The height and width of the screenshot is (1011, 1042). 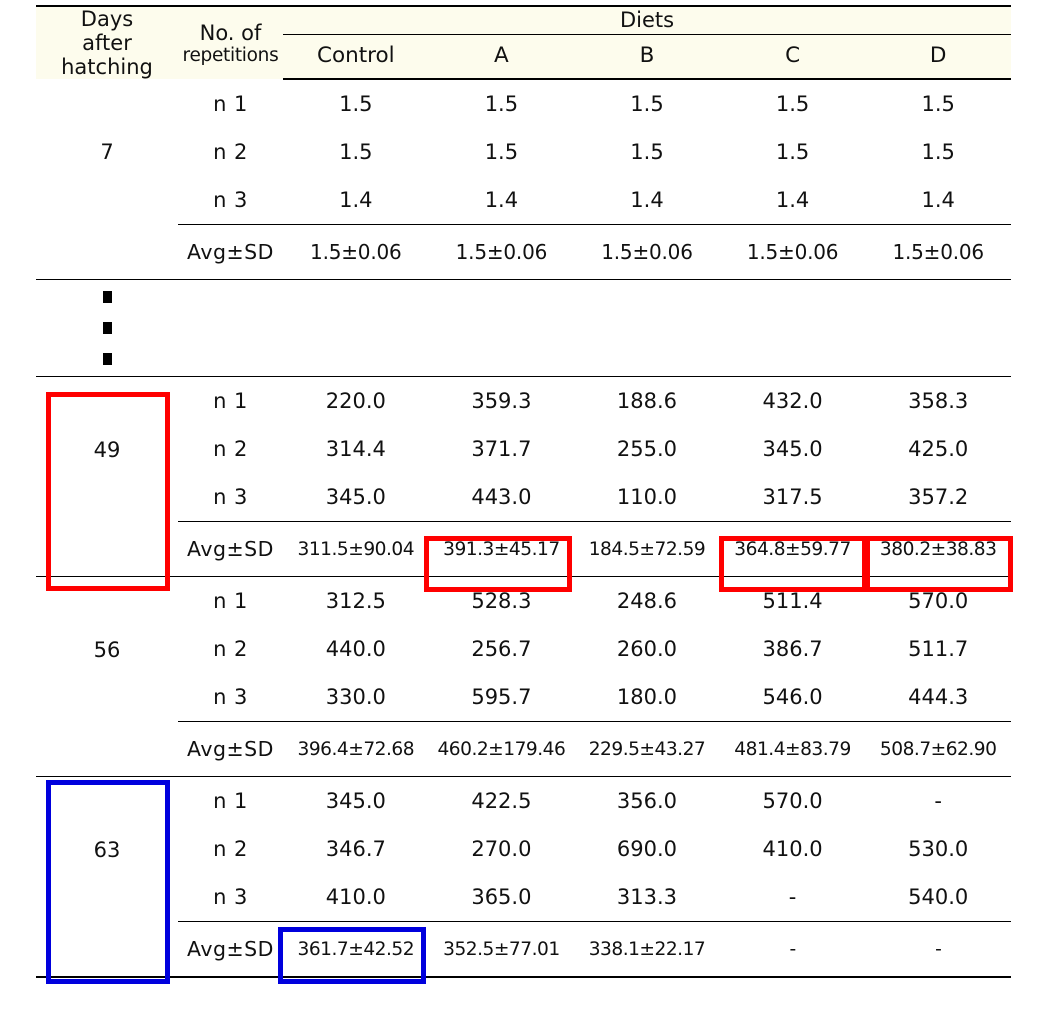 I want to click on cell-value: 220.0, so click(x=356, y=401).